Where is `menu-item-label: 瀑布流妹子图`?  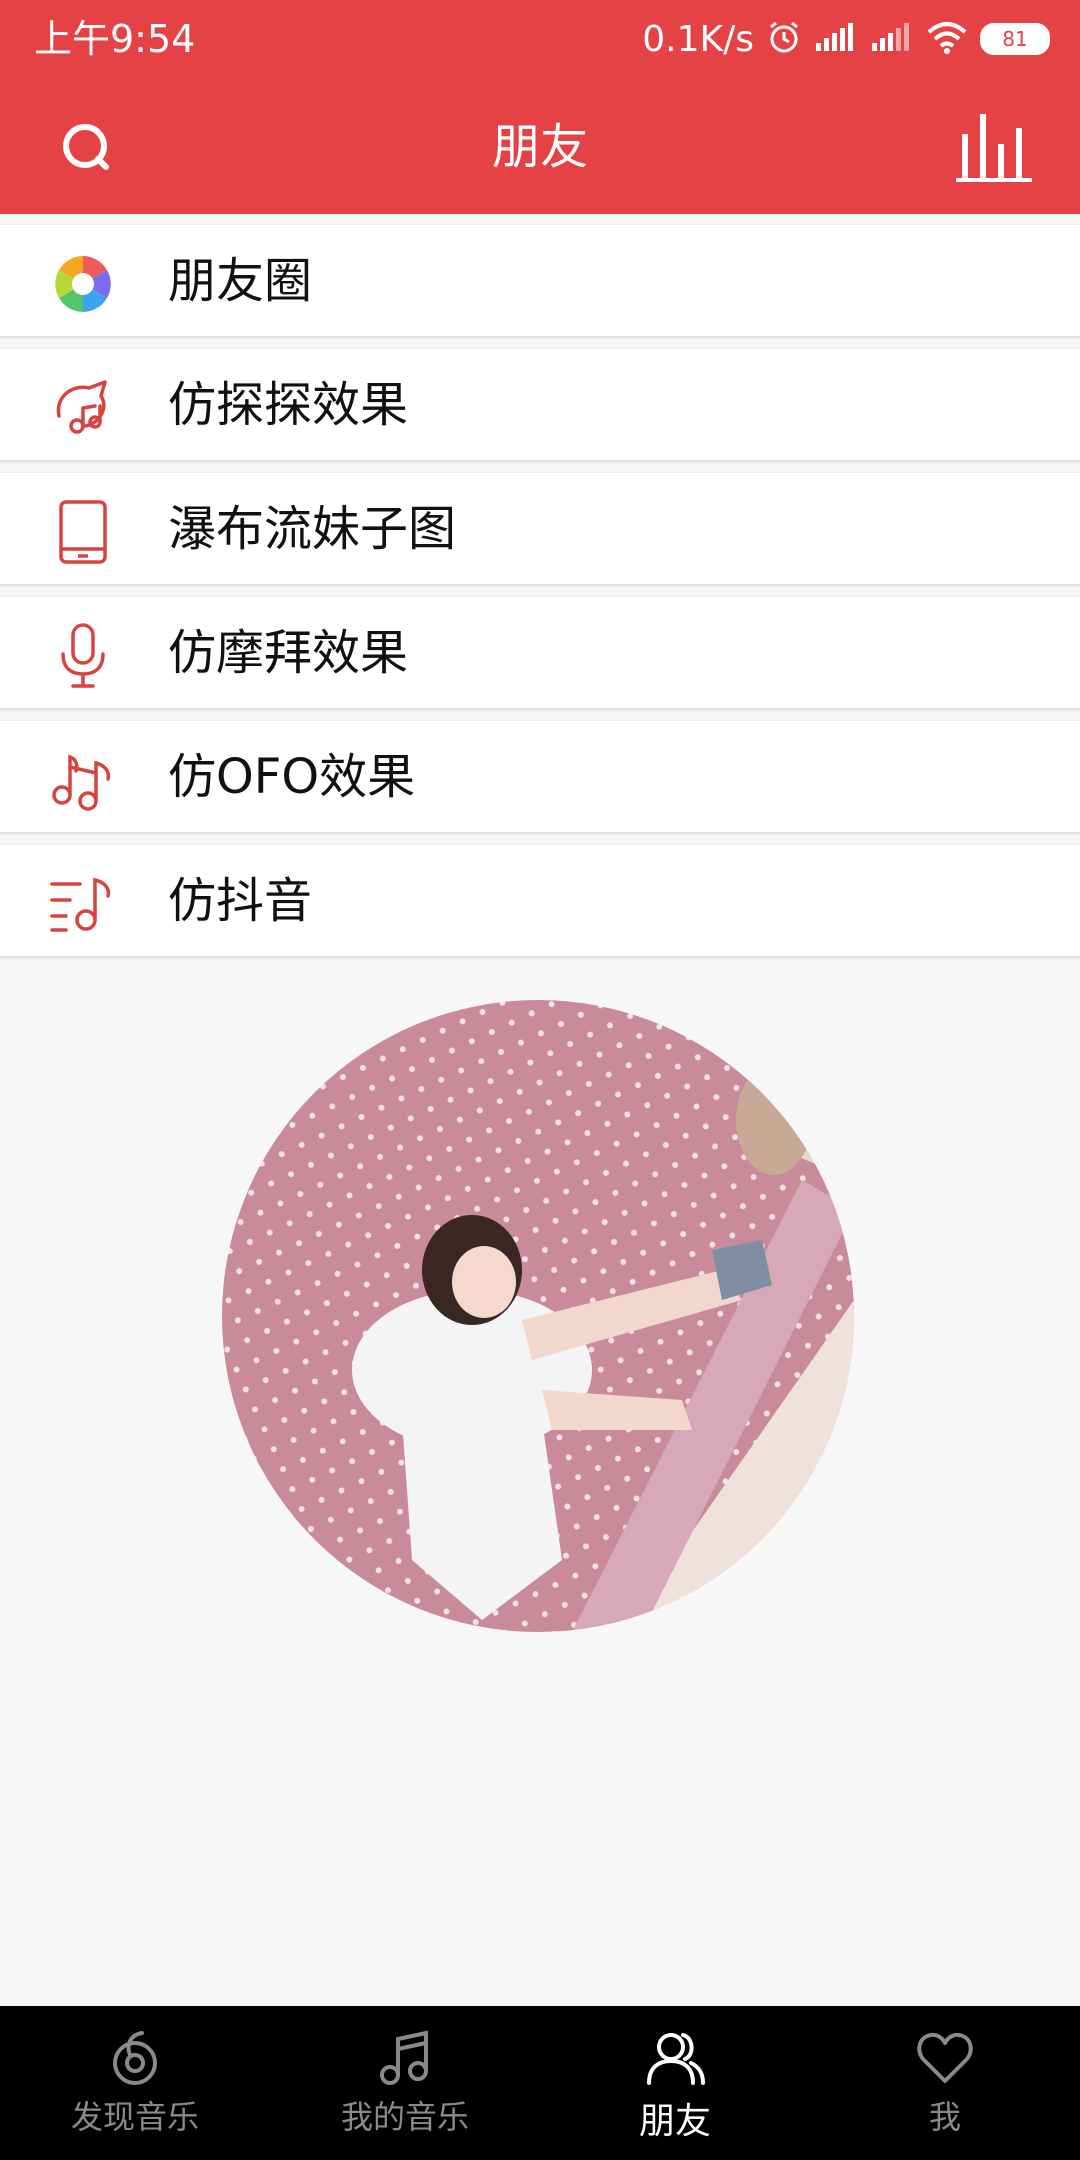 menu-item-label: 瀑布流妹子图 is located at coordinates (312, 529).